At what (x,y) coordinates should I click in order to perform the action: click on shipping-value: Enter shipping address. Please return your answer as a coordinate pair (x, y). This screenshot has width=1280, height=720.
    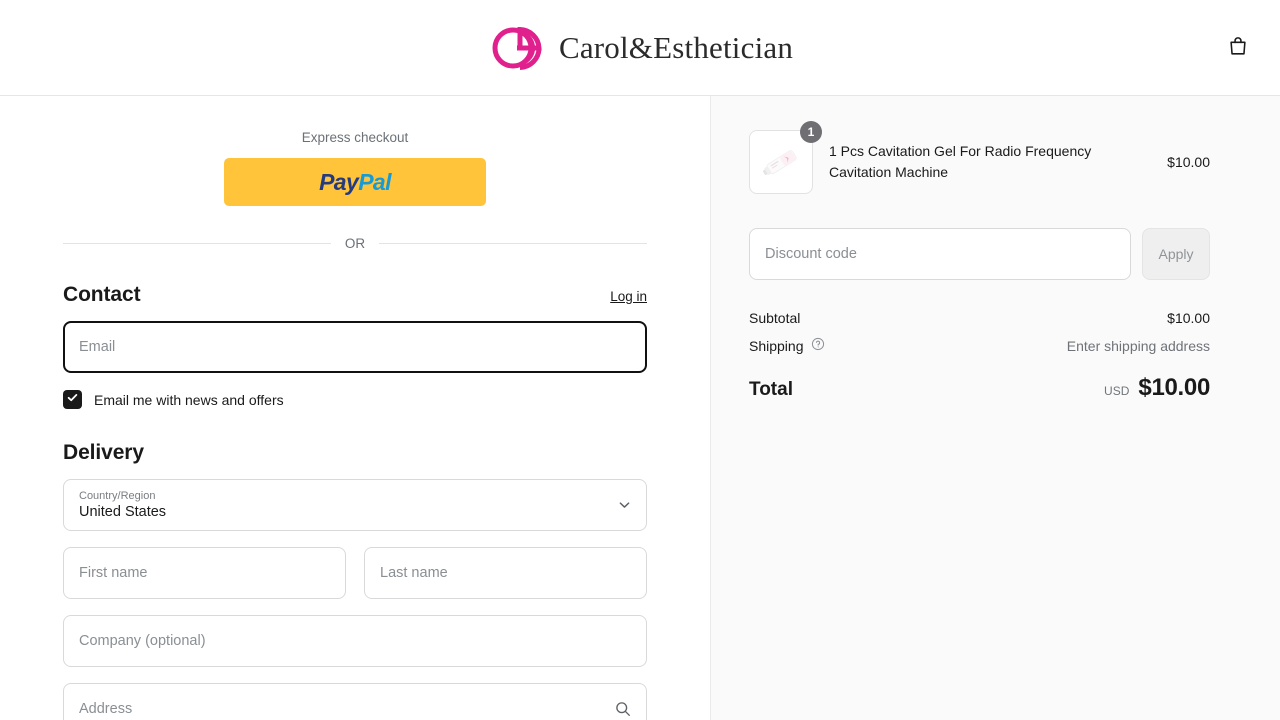
    Looking at the image, I should click on (1138, 345).